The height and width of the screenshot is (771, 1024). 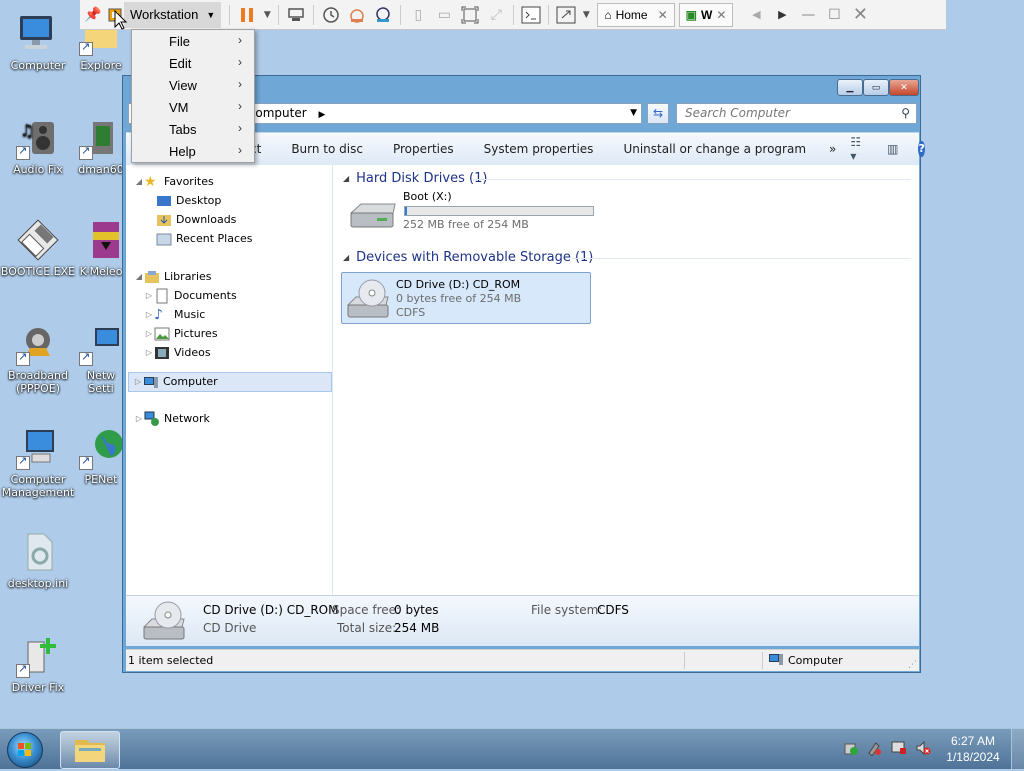 What do you see at coordinates (539, 149) in the screenshot?
I see `system-properties-button: System properties` at bounding box center [539, 149].